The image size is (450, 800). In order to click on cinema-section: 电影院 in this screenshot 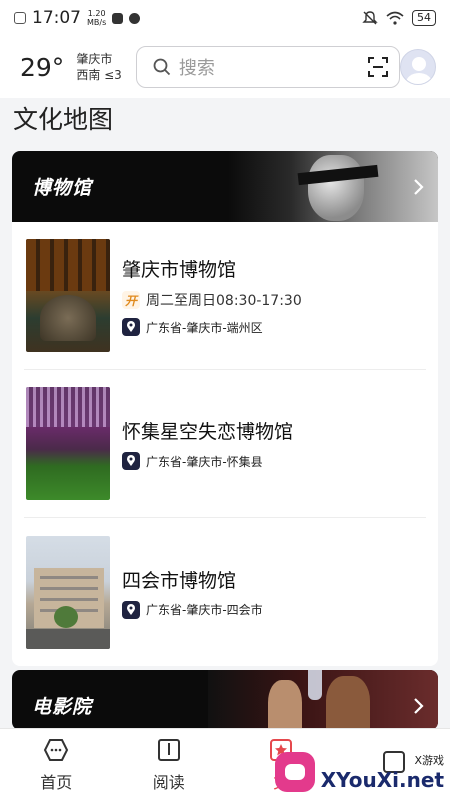, I will do `click(225, 700)`.